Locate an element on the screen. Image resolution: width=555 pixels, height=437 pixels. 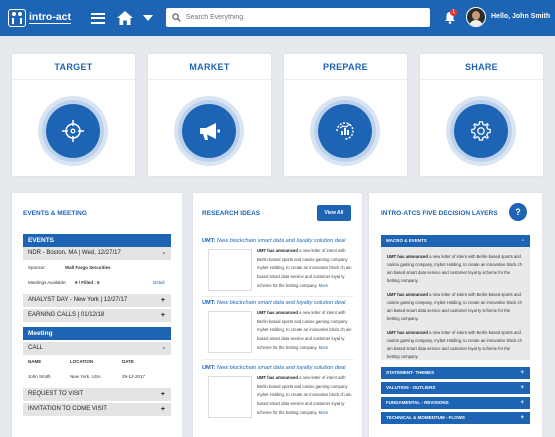
target-card: TARGET is located at coordinates (73, 115).